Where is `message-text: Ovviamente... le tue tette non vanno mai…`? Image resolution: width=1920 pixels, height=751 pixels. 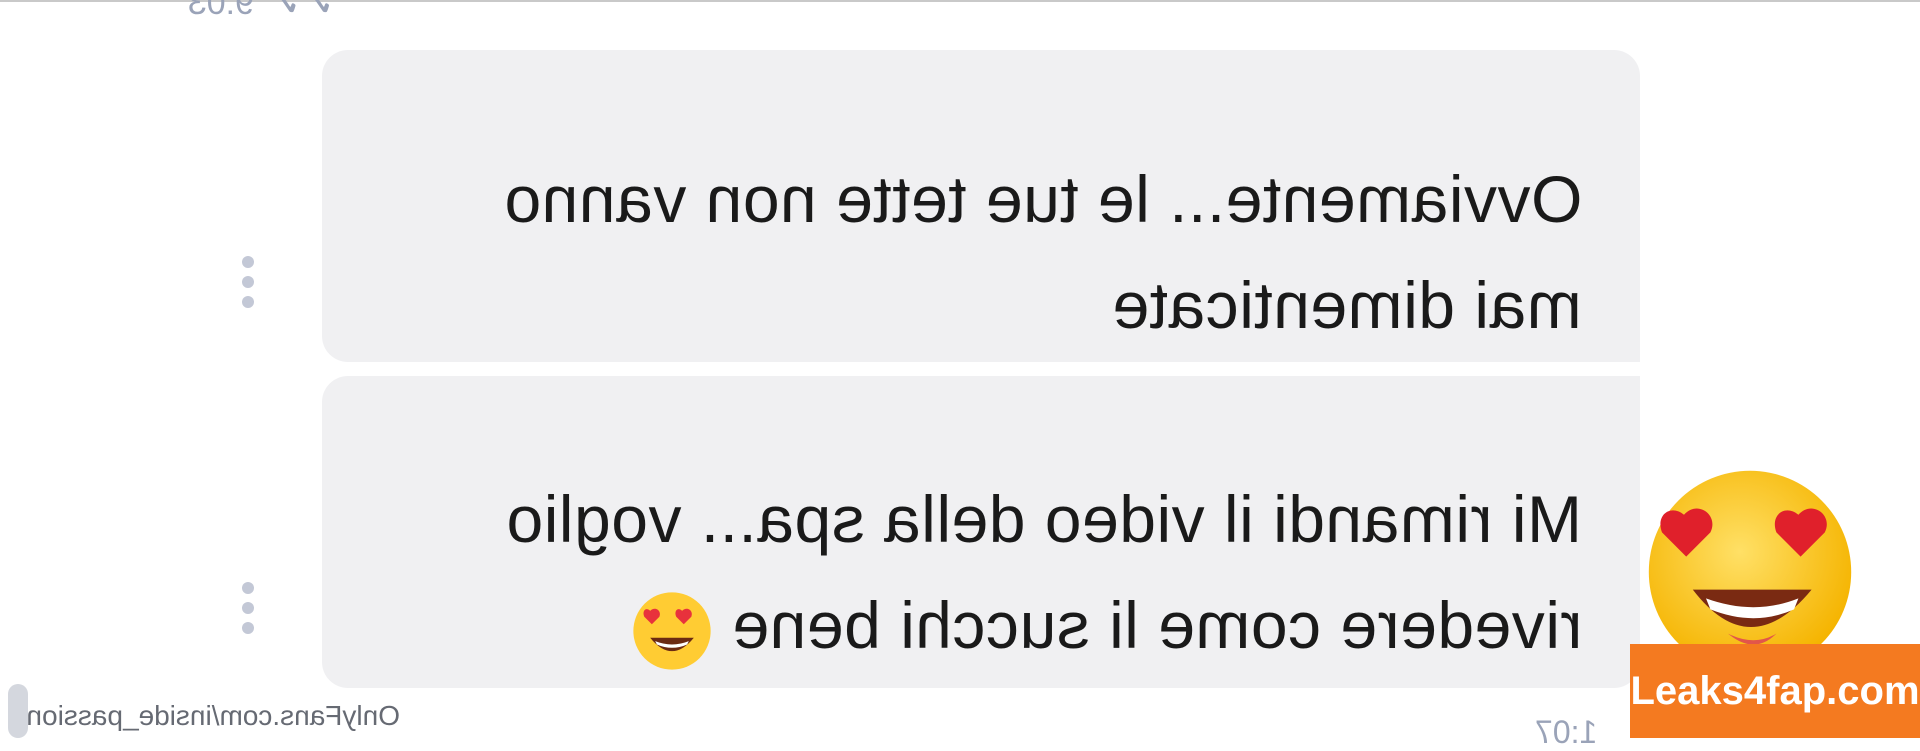 message-text: Ovviamente... le tue tette non vanno mai… is located at coordinates (1042, 252).